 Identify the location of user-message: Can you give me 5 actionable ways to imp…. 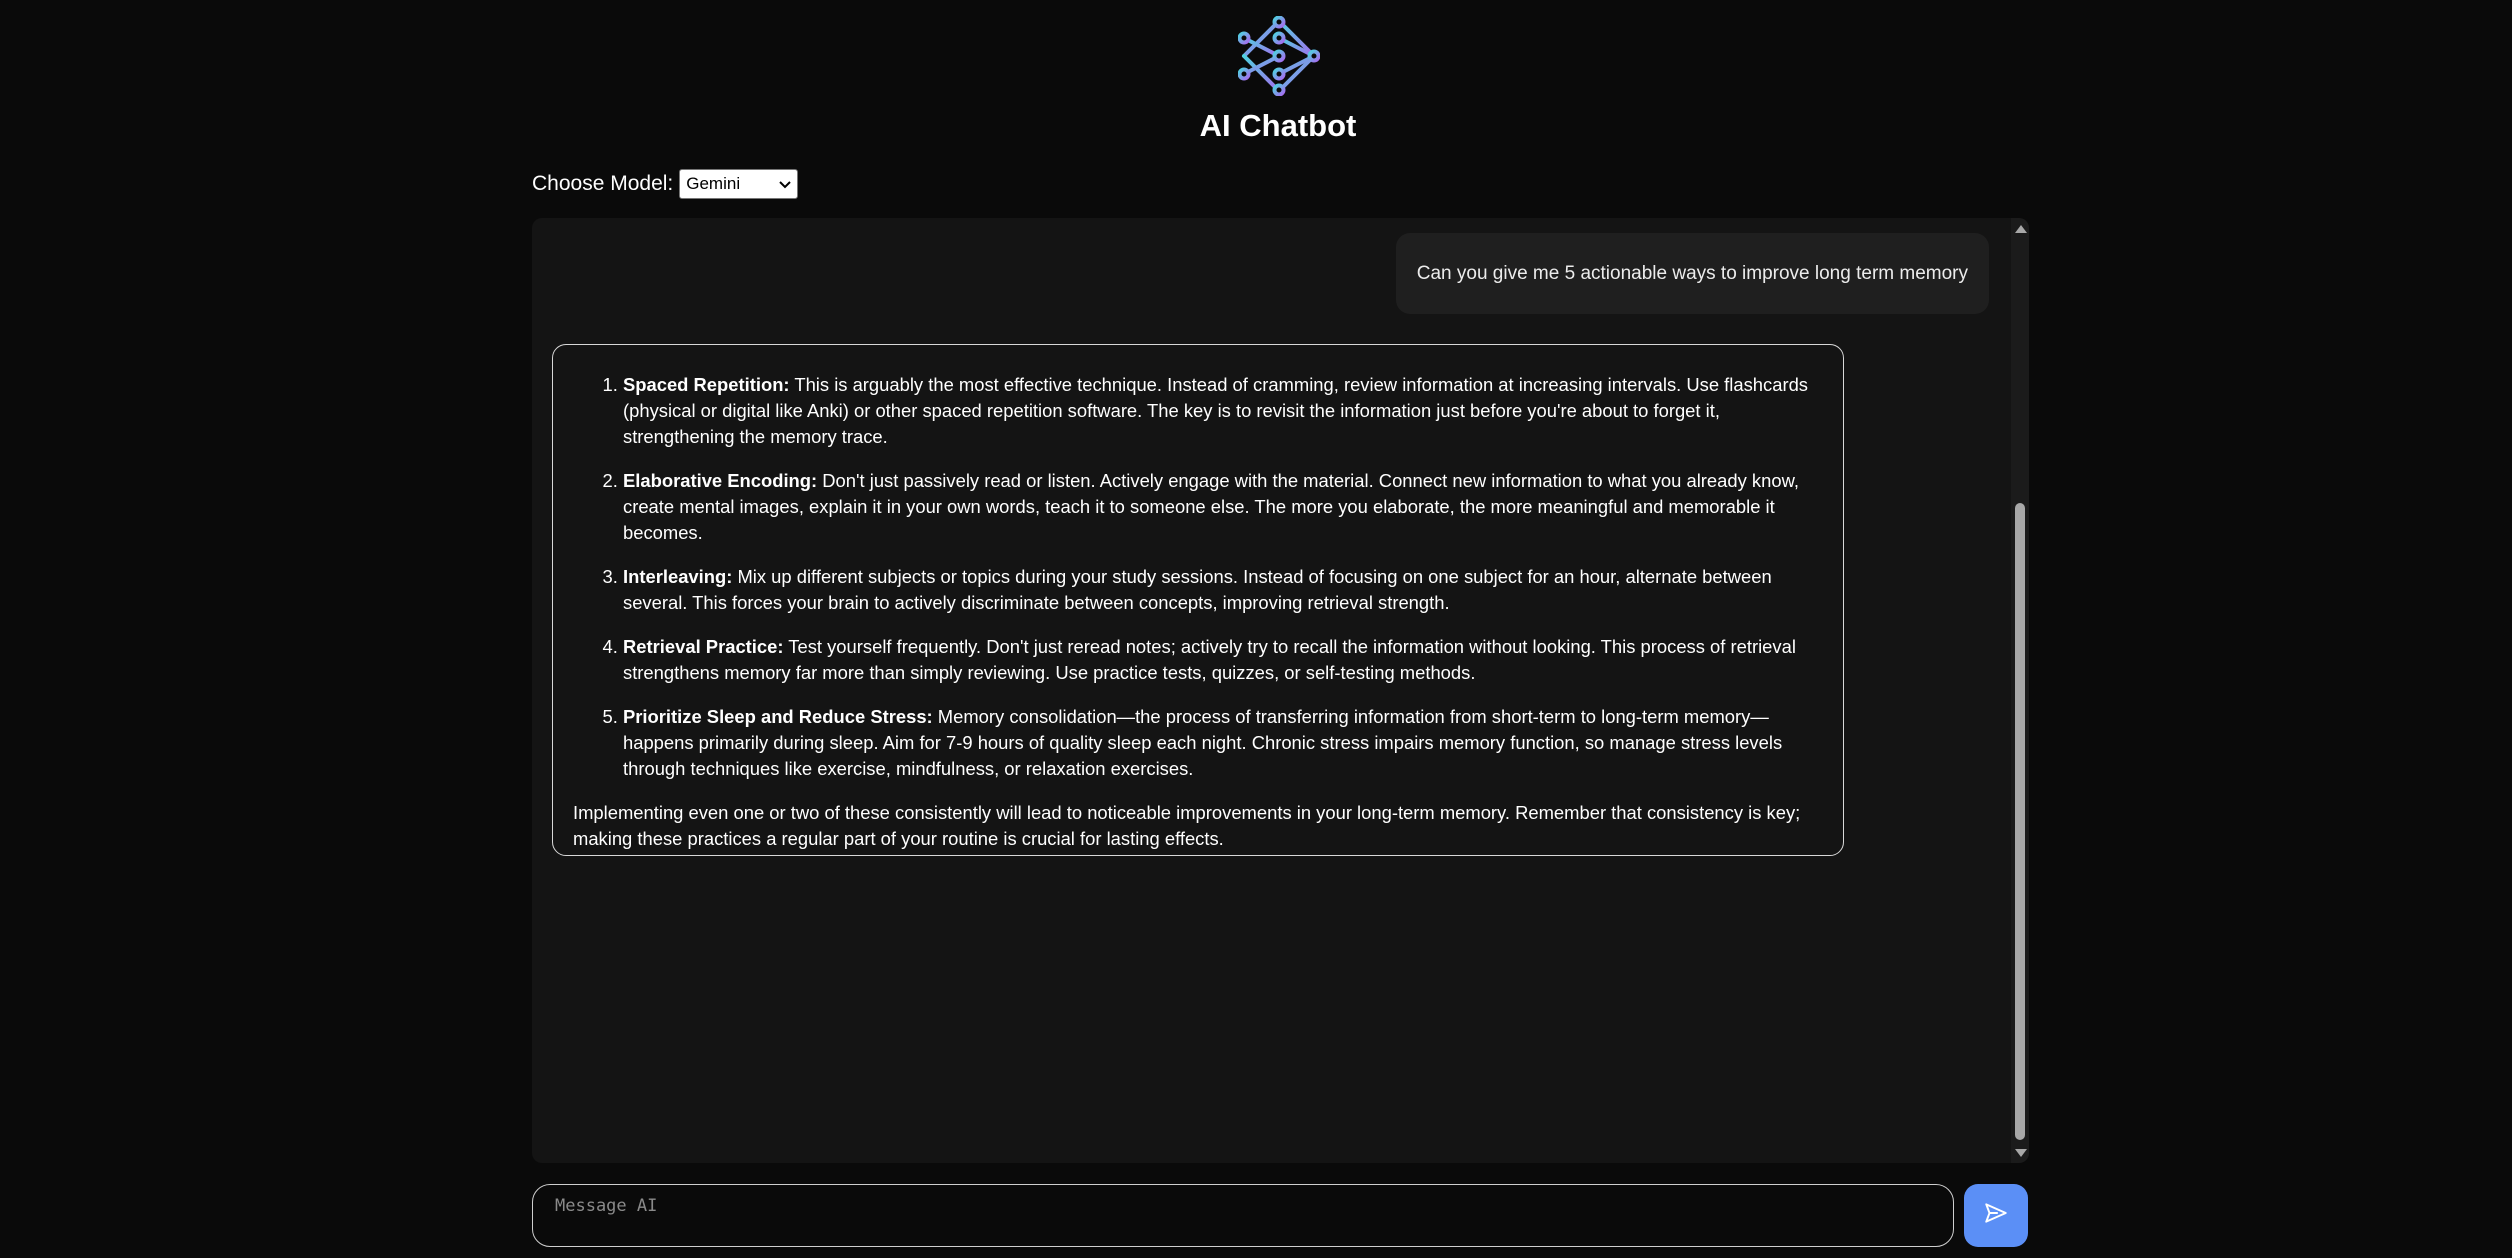
(1692, 273).